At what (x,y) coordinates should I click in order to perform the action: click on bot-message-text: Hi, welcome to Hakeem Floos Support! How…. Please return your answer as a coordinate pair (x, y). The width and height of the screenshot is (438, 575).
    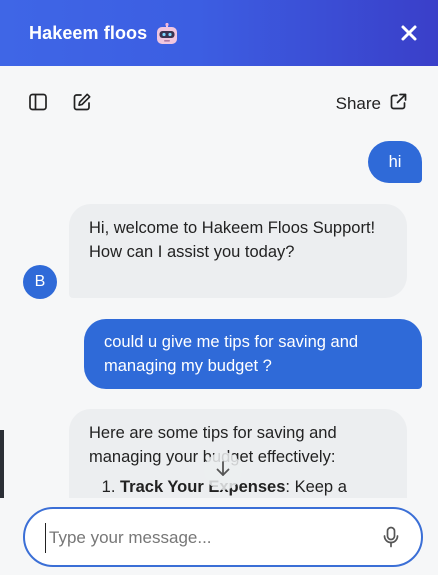
    Looking at the image, I should click on (232, 240).